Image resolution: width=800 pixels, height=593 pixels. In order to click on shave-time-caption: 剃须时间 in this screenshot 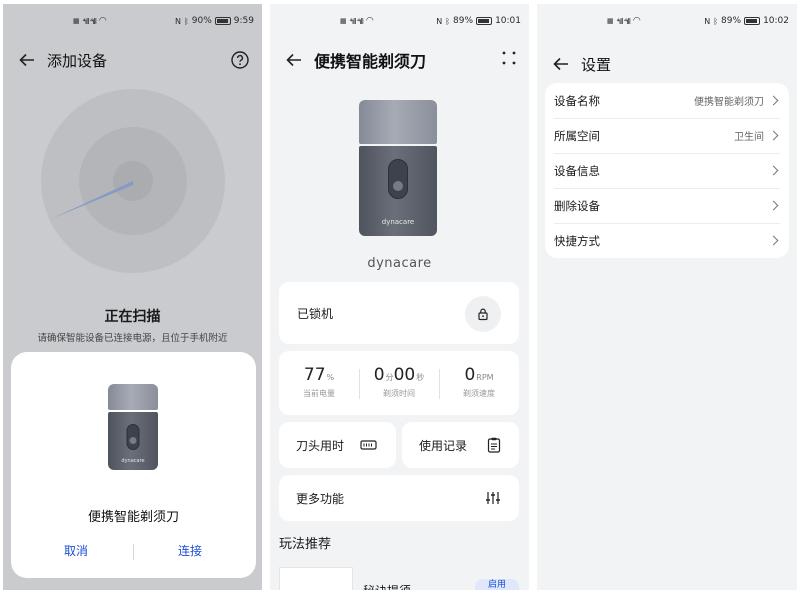, I will do `click(399, 393)`.